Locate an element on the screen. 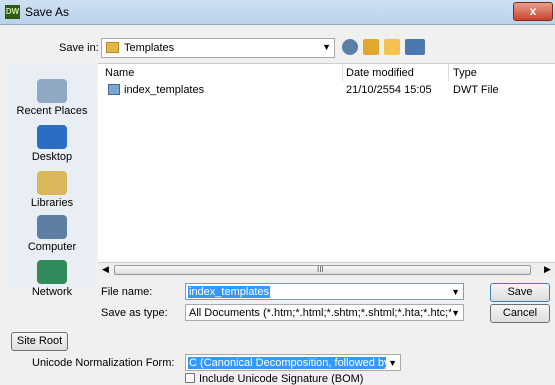 This screenshot has width=555, height=385. title-bar: DW Save As x is located at coordinates (277, 12).